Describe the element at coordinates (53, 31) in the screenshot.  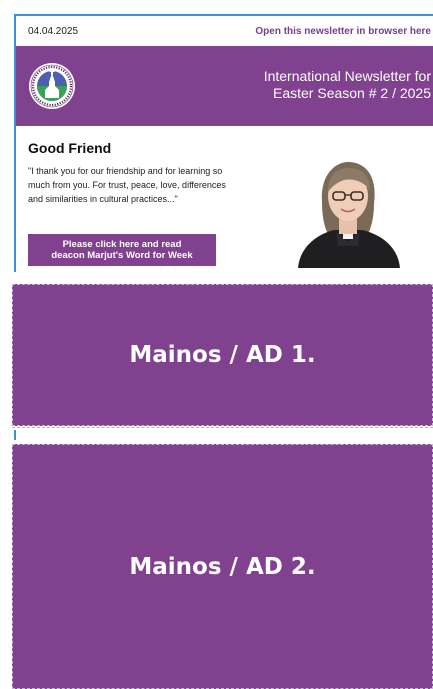
I see `newsletter-date: 04.04.2025` at that location.